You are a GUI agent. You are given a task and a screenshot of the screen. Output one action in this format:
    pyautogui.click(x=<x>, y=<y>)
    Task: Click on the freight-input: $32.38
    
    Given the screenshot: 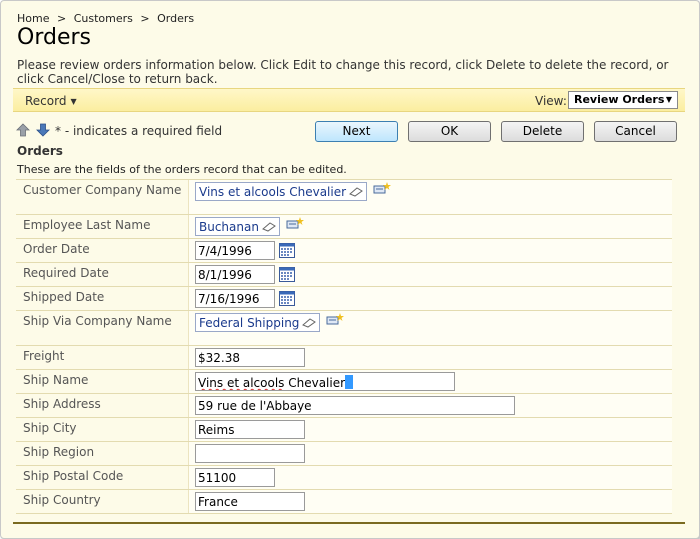 What is the action you would take?
    pyautogui.click(x=250, y=357)
    